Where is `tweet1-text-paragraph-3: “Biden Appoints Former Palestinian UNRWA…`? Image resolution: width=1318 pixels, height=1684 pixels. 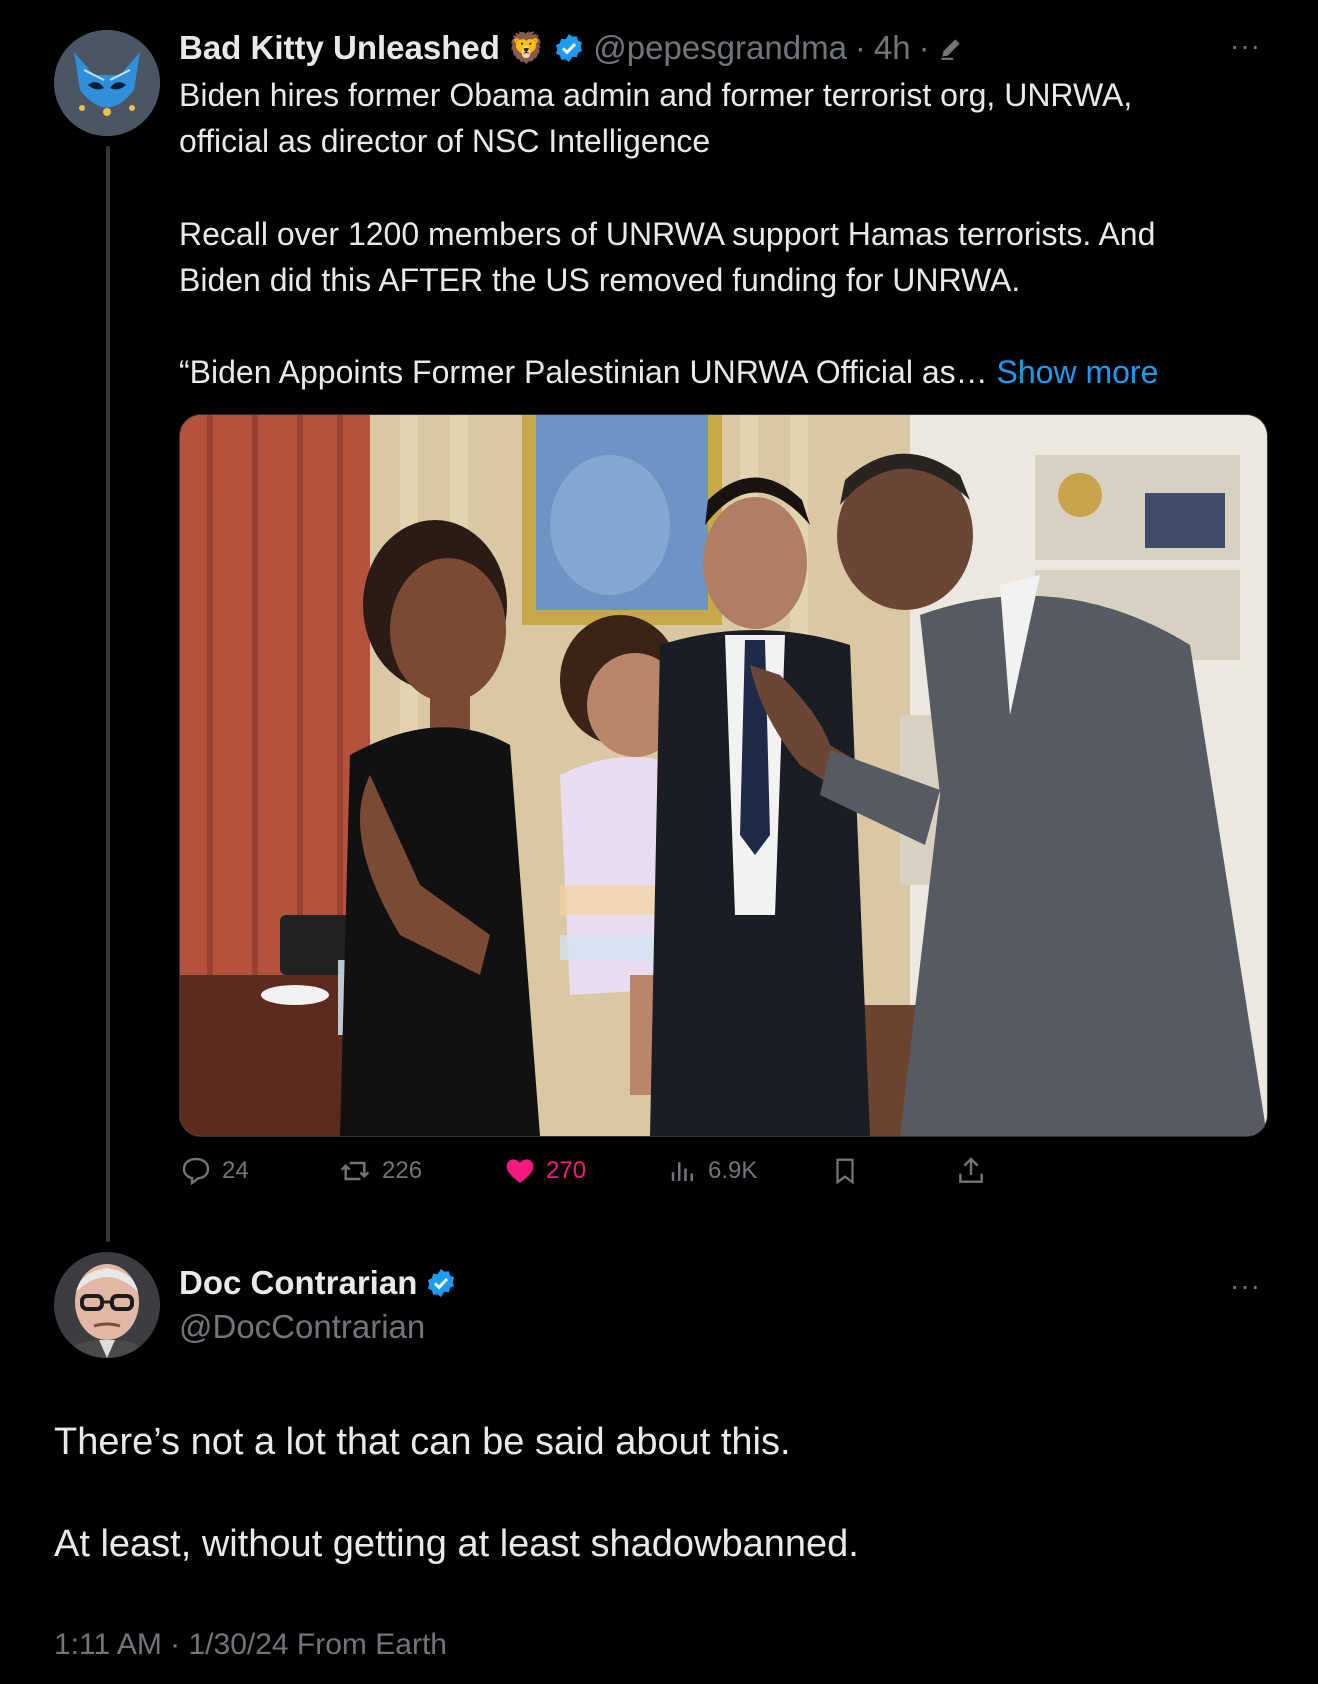
tweet1-text-paragraph-3: “Biden Appoints Former Palestinian UNRWA… is located at coordinates (729, 372).